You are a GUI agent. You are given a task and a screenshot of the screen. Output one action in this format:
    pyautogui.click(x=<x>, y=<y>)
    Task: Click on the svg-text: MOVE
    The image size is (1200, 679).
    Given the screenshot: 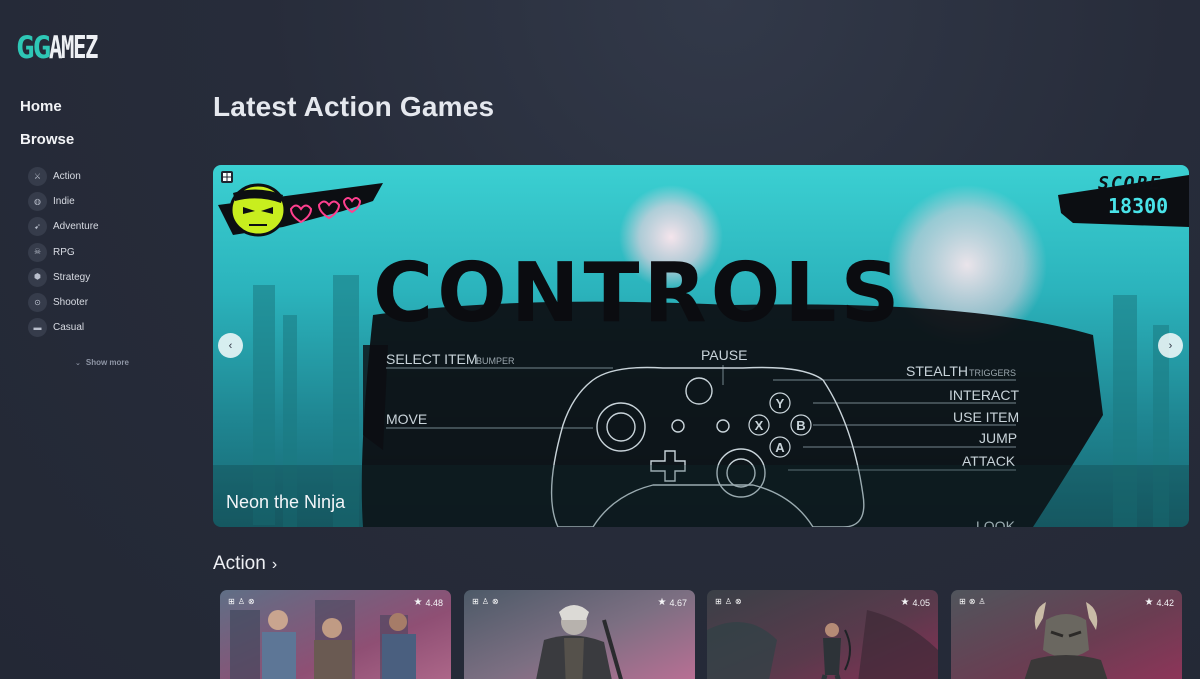 What is the action you would take?
    pyautogui.click(x=406, y=419)
    